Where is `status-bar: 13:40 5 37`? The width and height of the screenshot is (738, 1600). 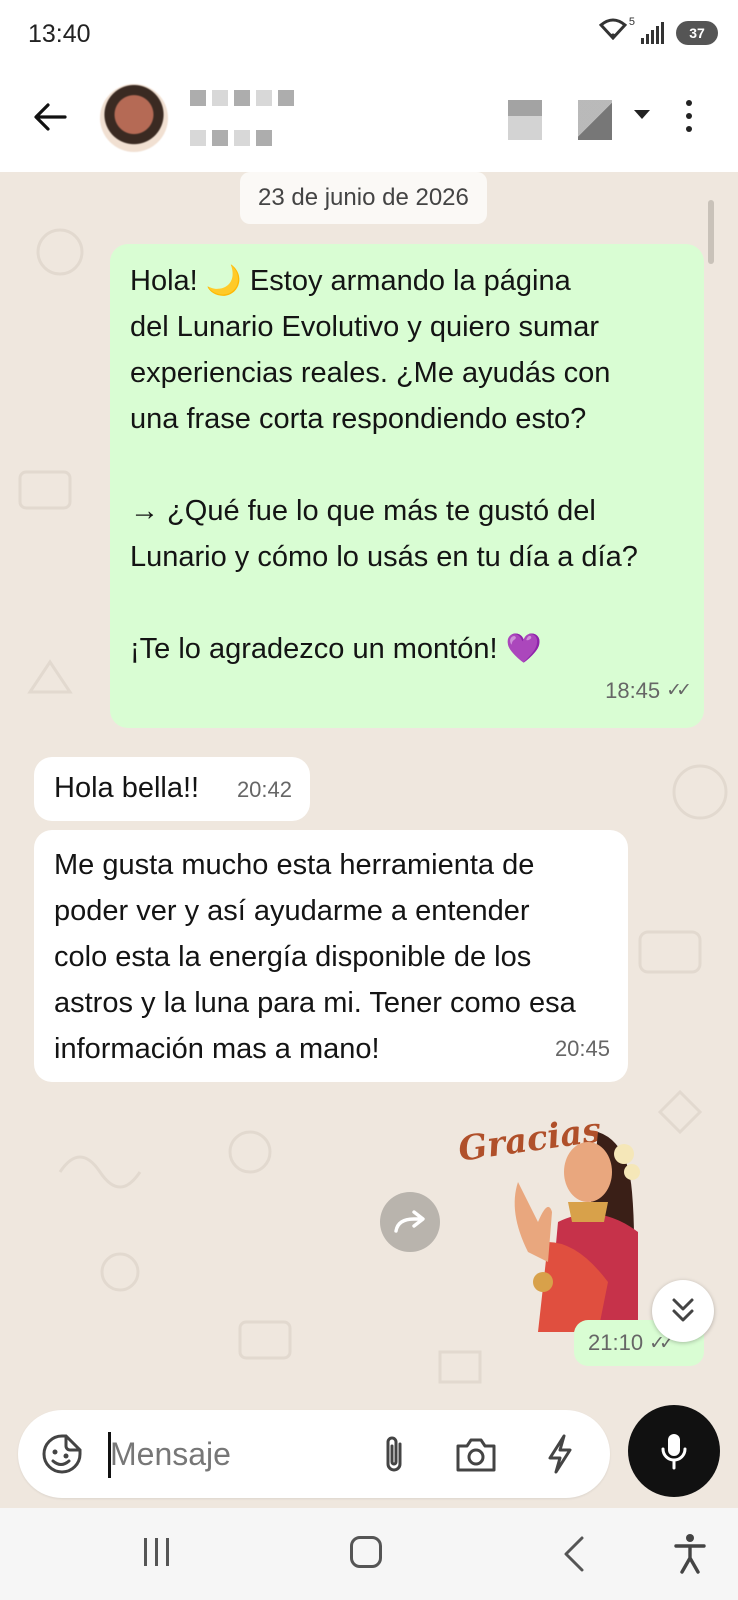
status-bar: 13:40 5 37 is located at coordinates (369, 35).